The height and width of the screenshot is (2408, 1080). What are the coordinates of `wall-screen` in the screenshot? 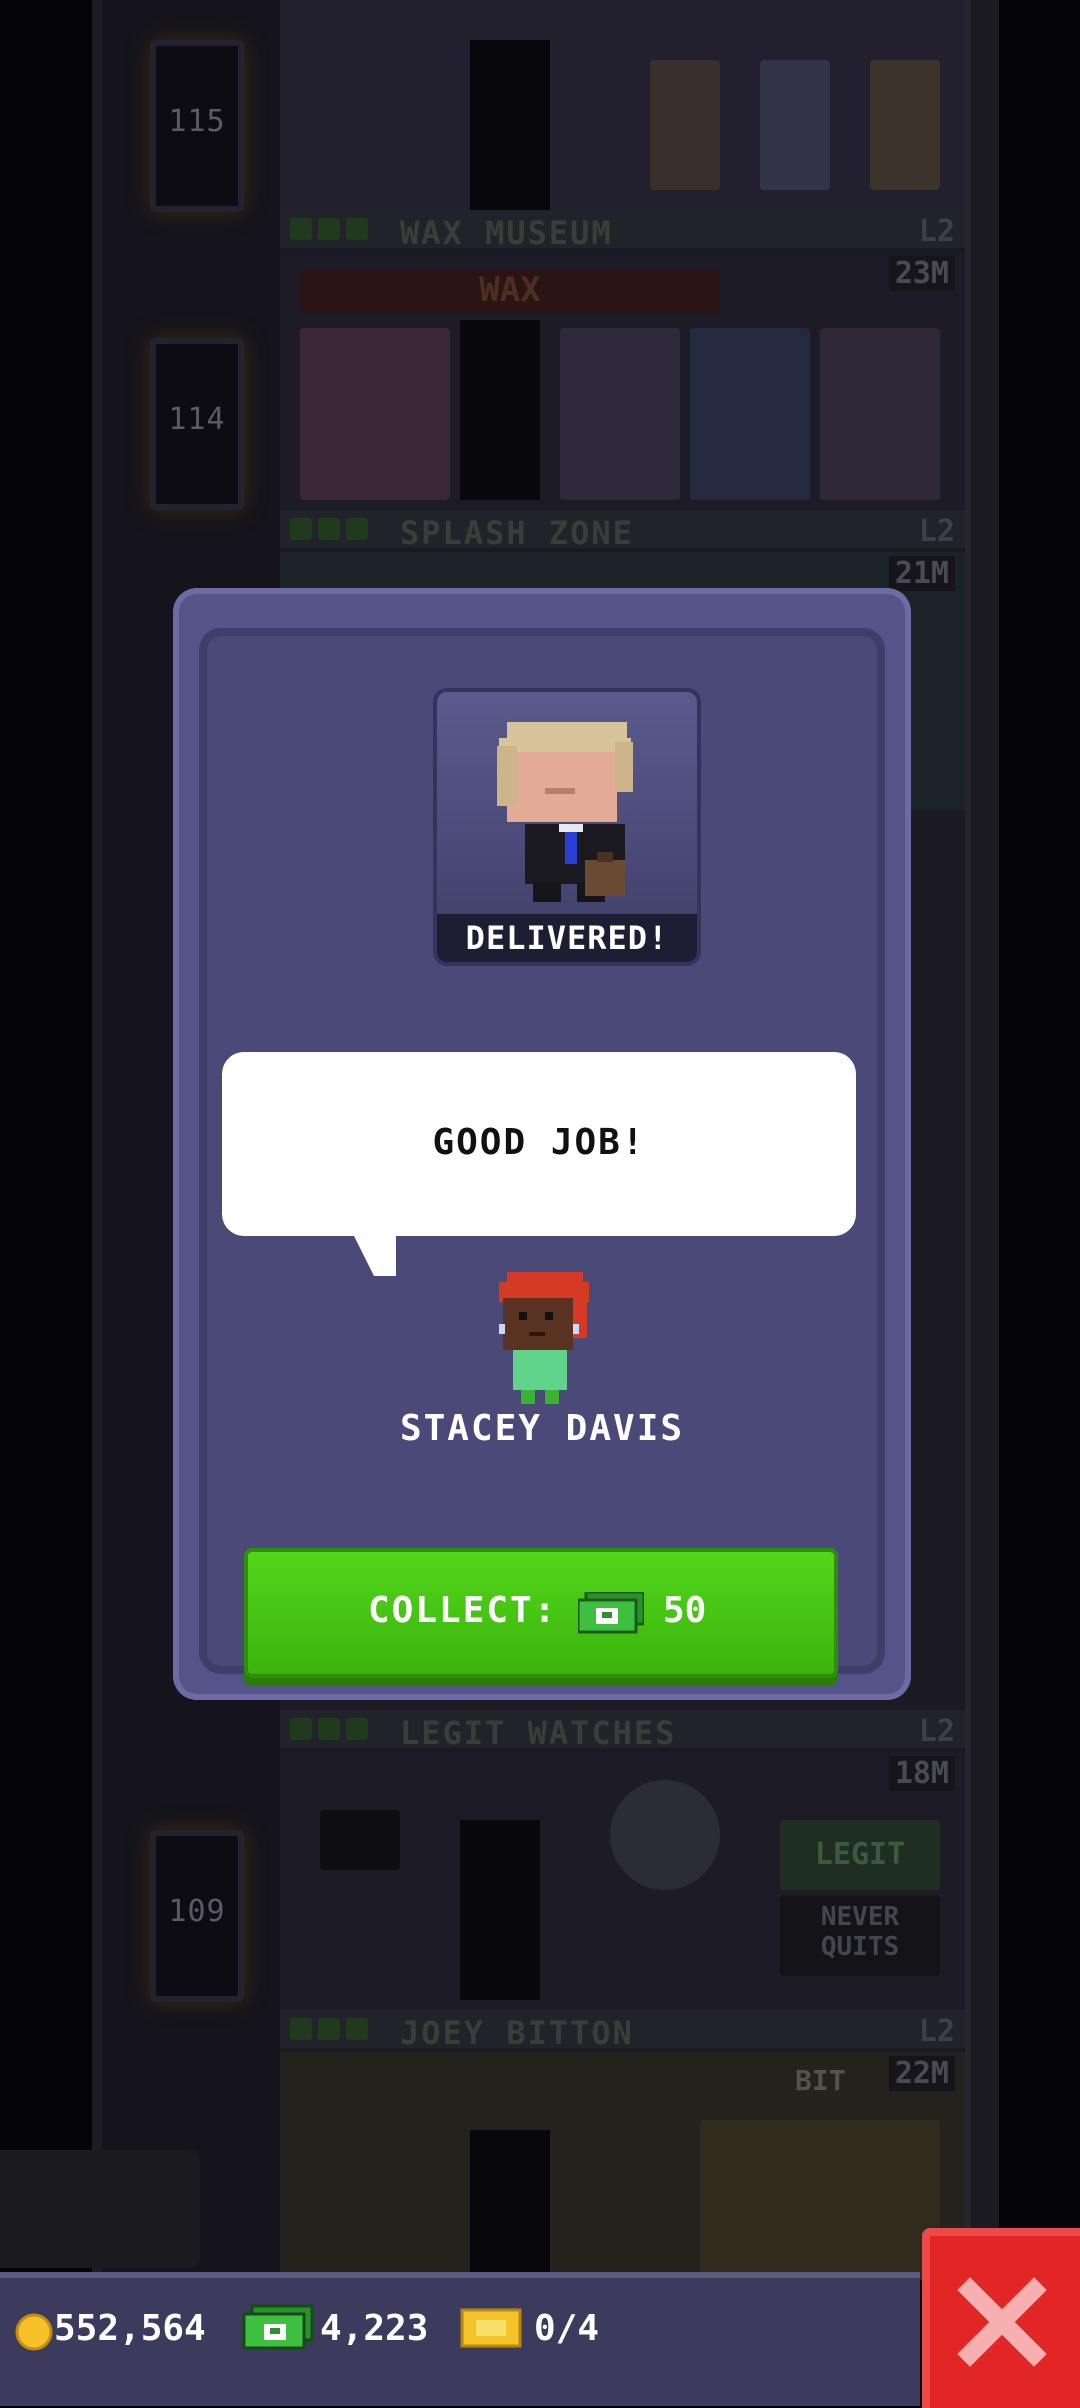 It's located at (360, 1840).